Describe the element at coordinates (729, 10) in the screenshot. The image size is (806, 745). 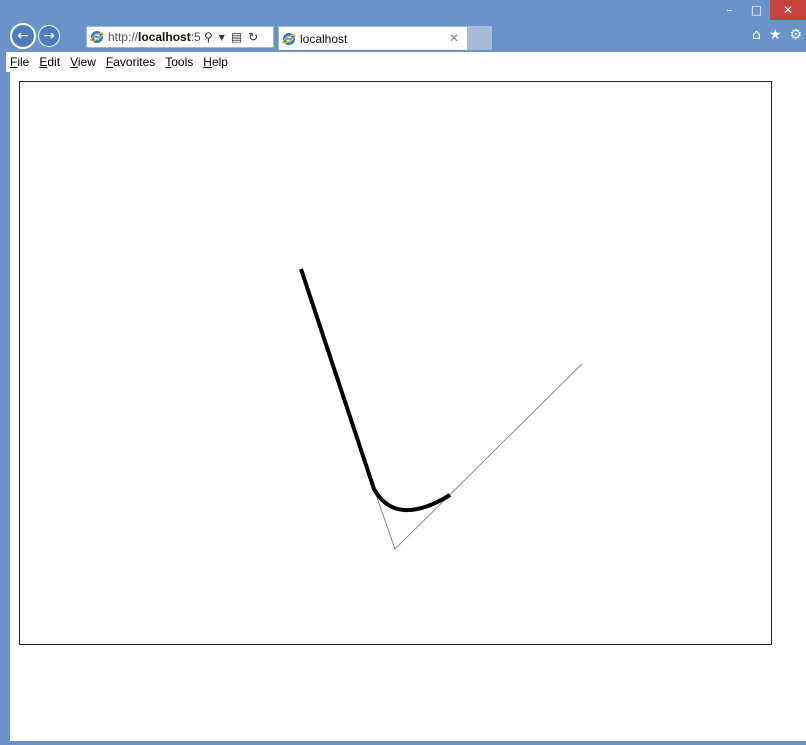
I see `minimize-button: –` at that location.